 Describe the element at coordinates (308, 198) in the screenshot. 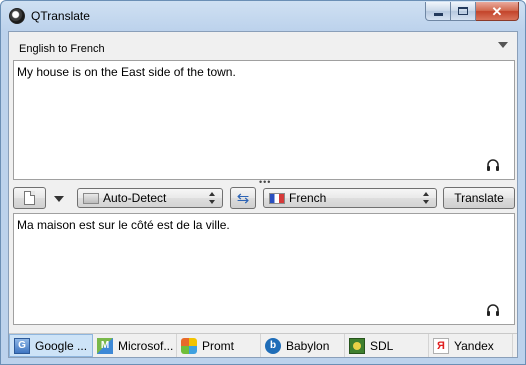

I see `target-language-value: French` at that location.